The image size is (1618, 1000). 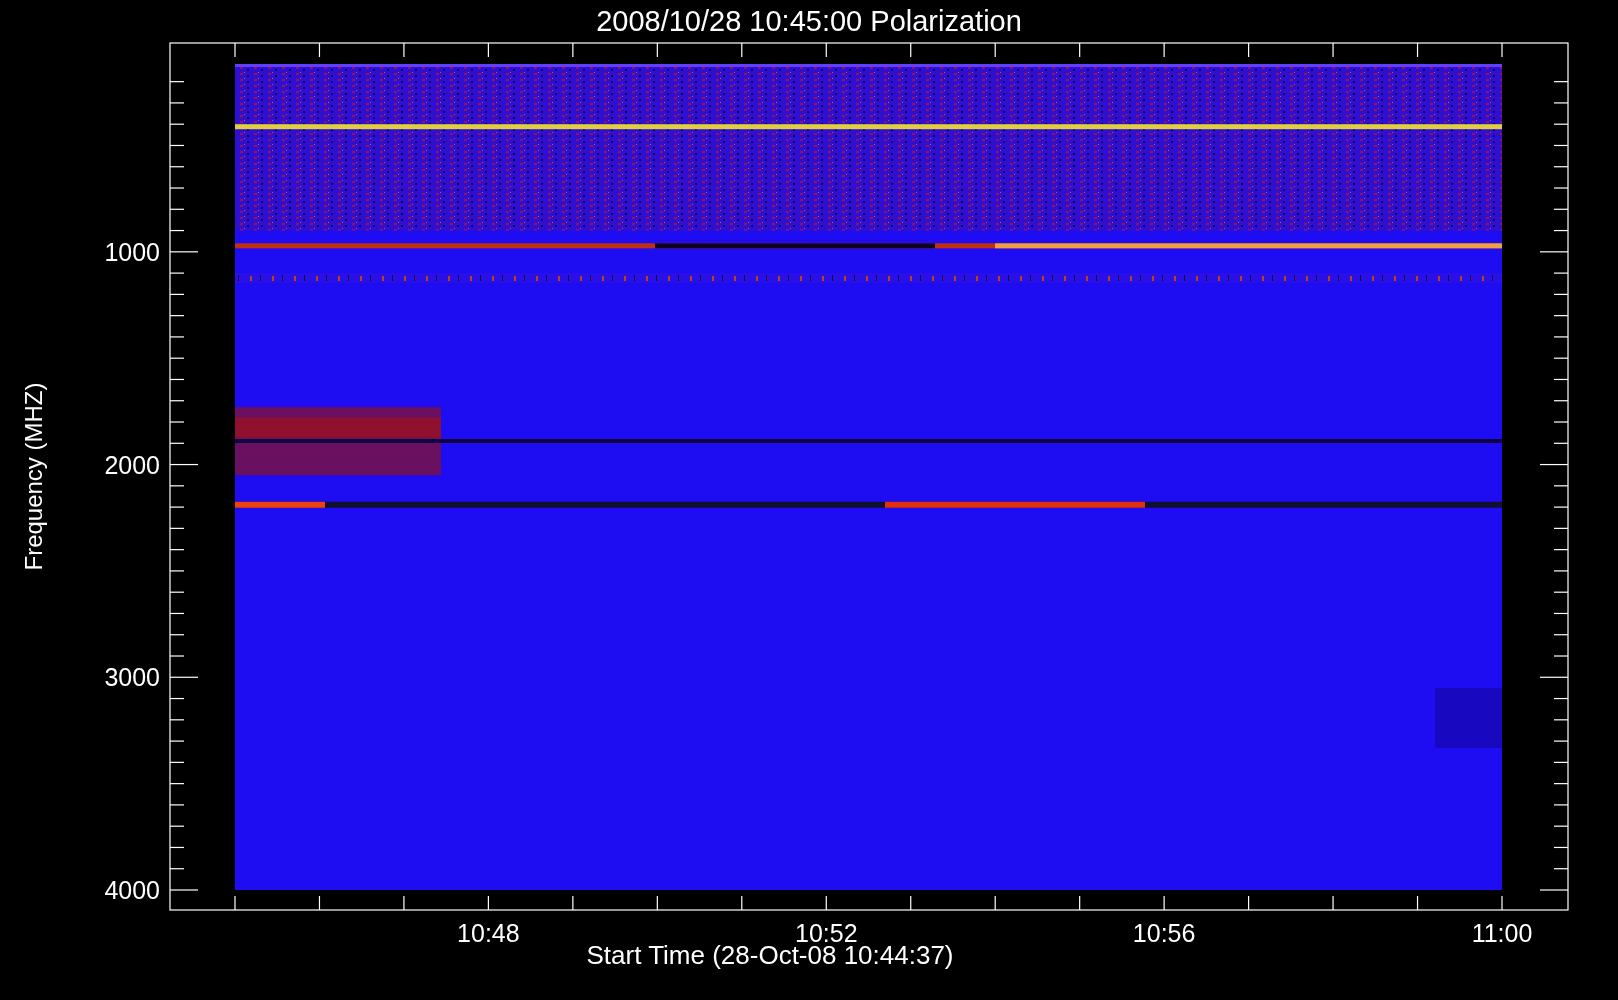 What do you see at coordinates (770, 957) in the screenshot?
I see `x-axis-title: Start Time (28-Oct-08 10:44:37)` at bounding box center [770, 957].